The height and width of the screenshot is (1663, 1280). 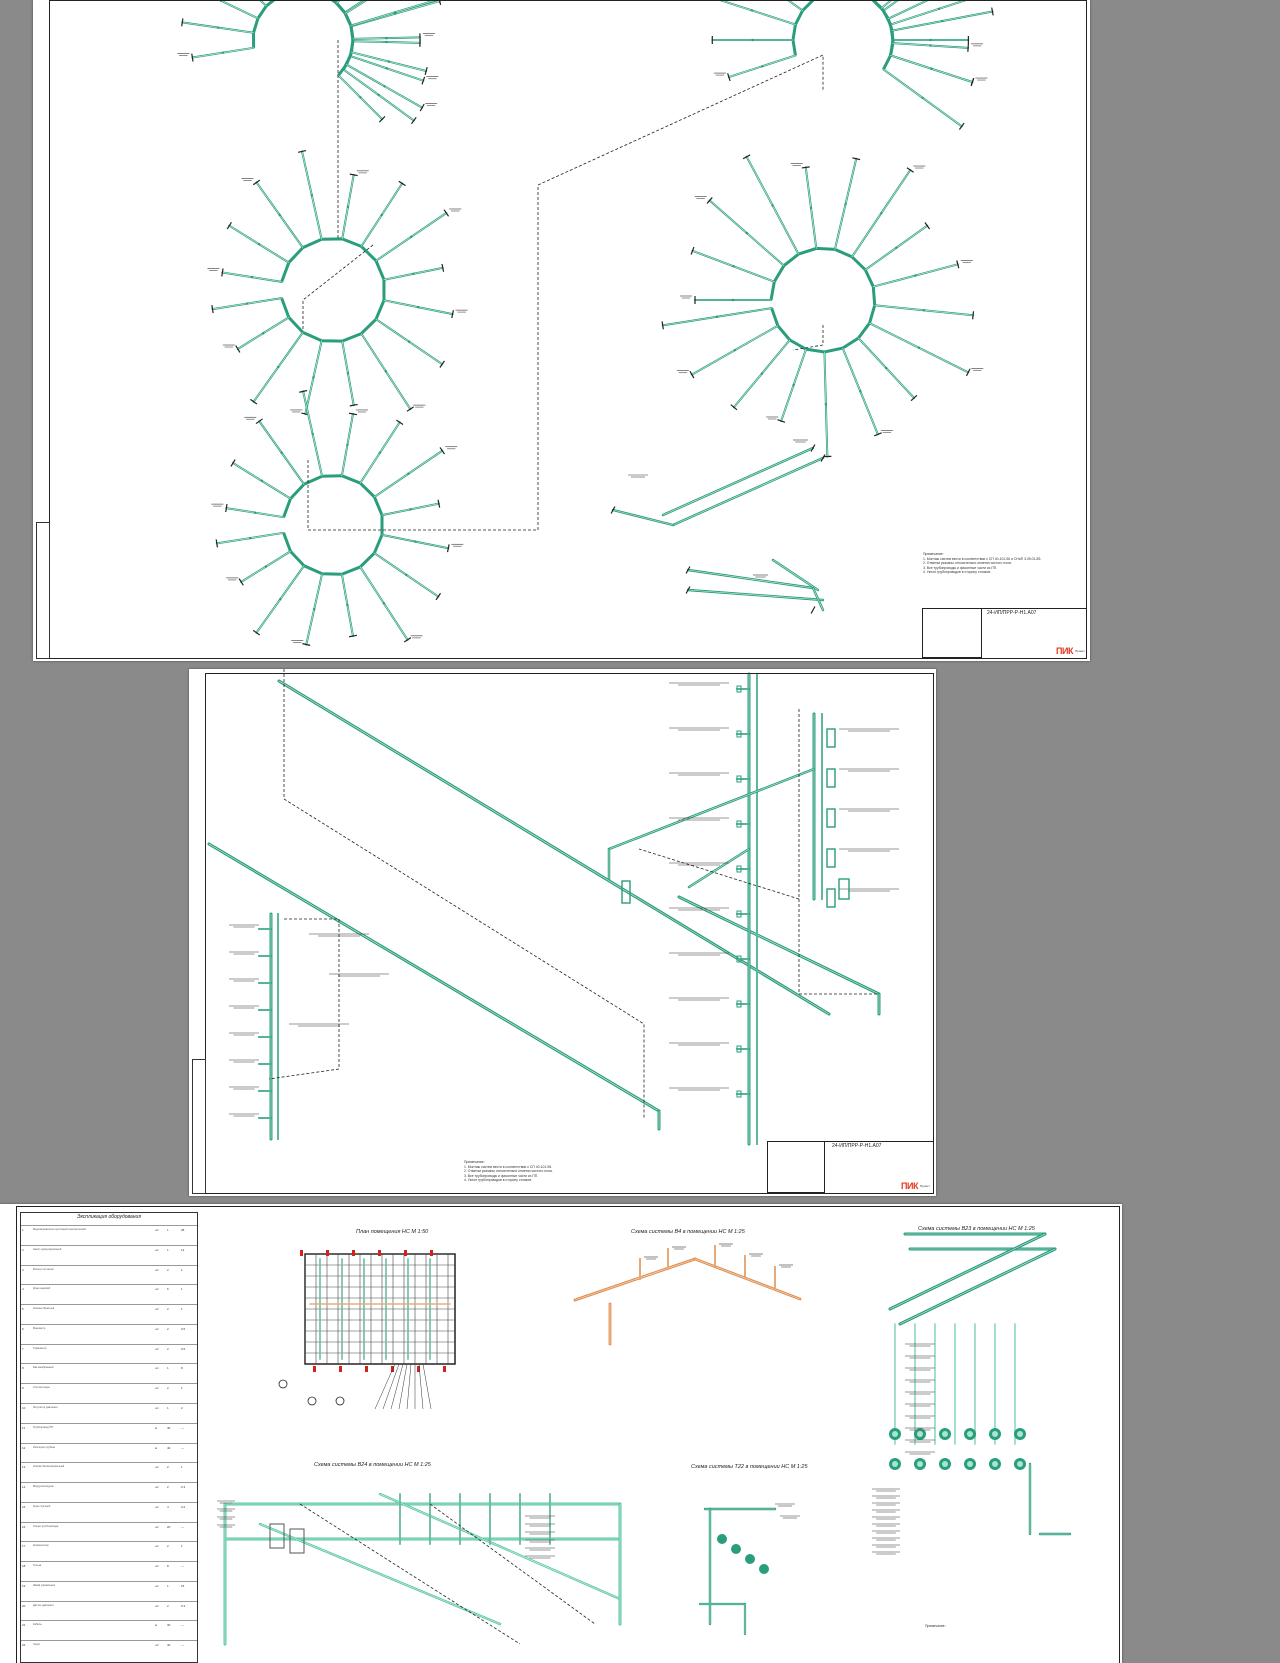 I want to click on distribution-ring, so click(x=333, y=525).